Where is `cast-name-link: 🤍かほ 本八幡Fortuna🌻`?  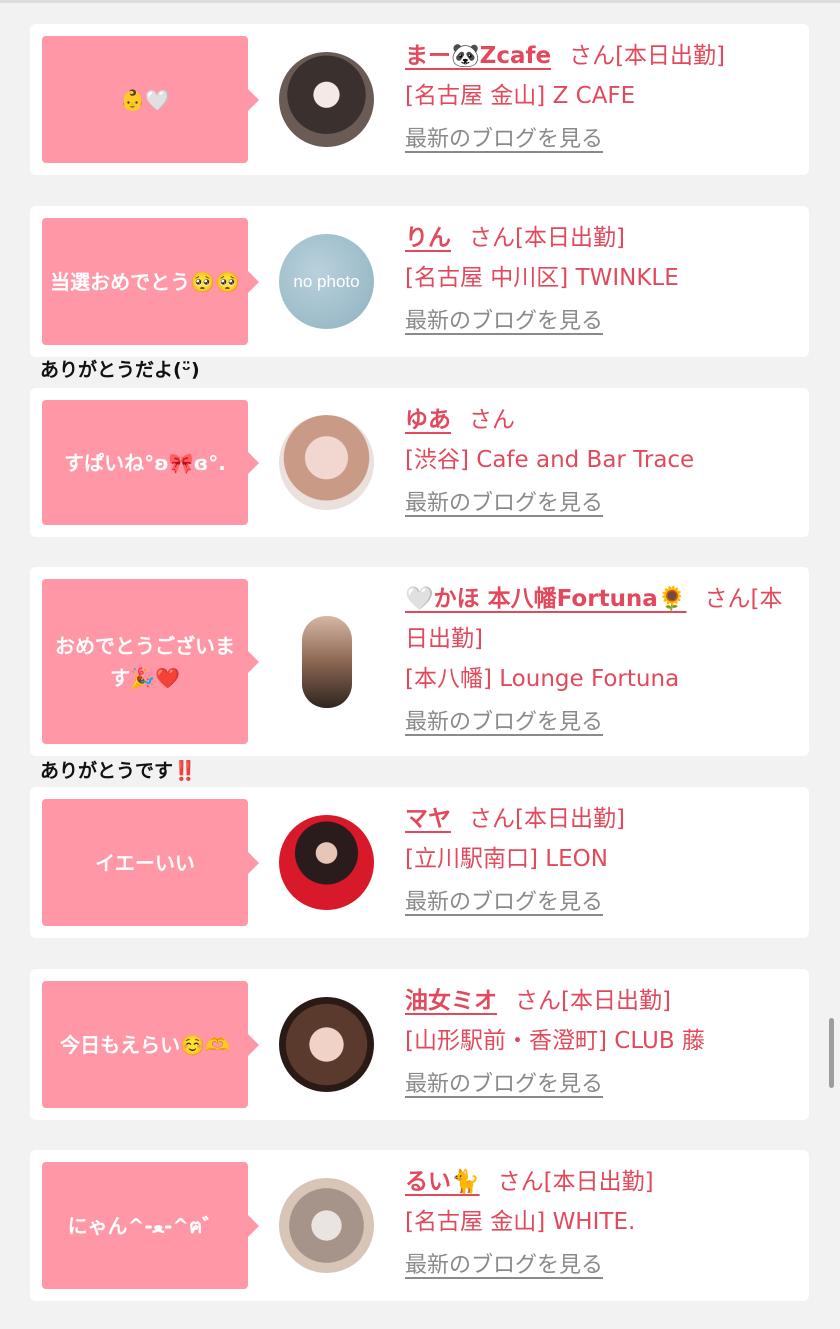 cast-name-link: 🤍かほ 本八幡Fortuna🌻 is located at coordinates (545, 599).